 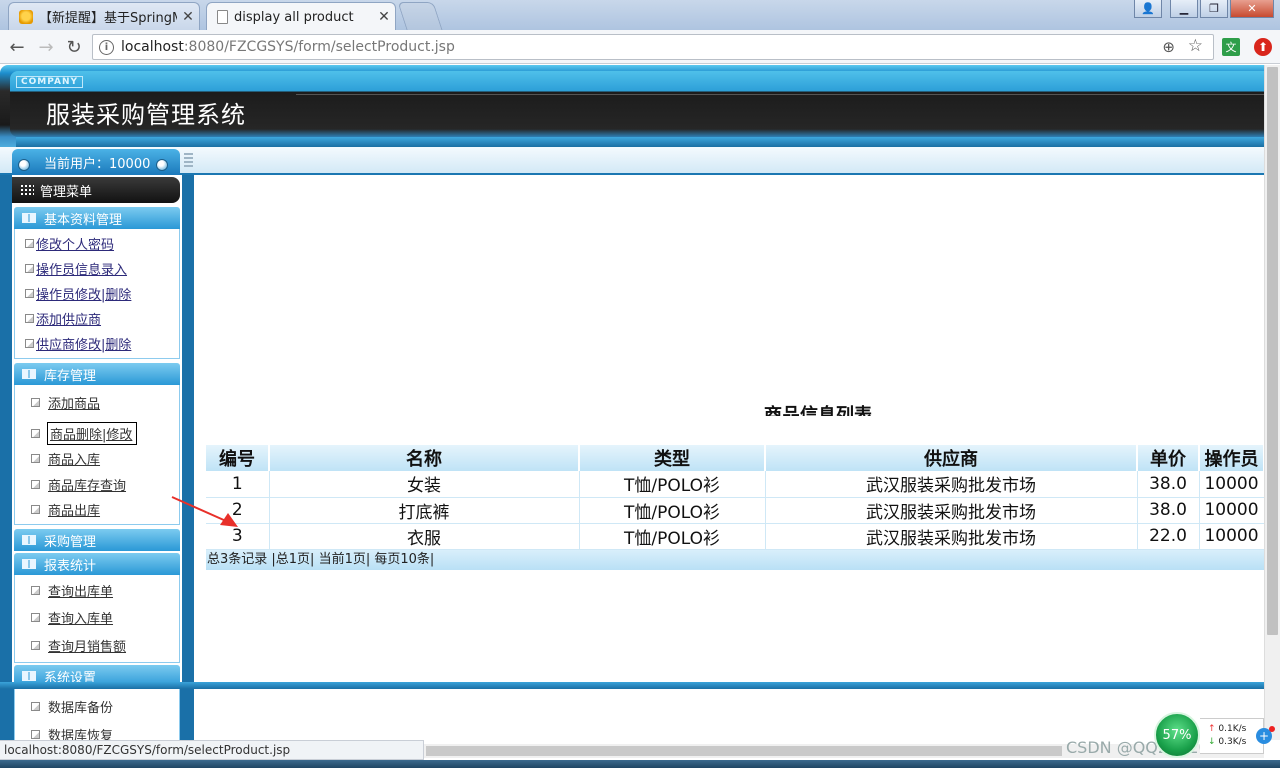 I want to click on menu-link: 修改个人密码, so click(x=75, y=243).